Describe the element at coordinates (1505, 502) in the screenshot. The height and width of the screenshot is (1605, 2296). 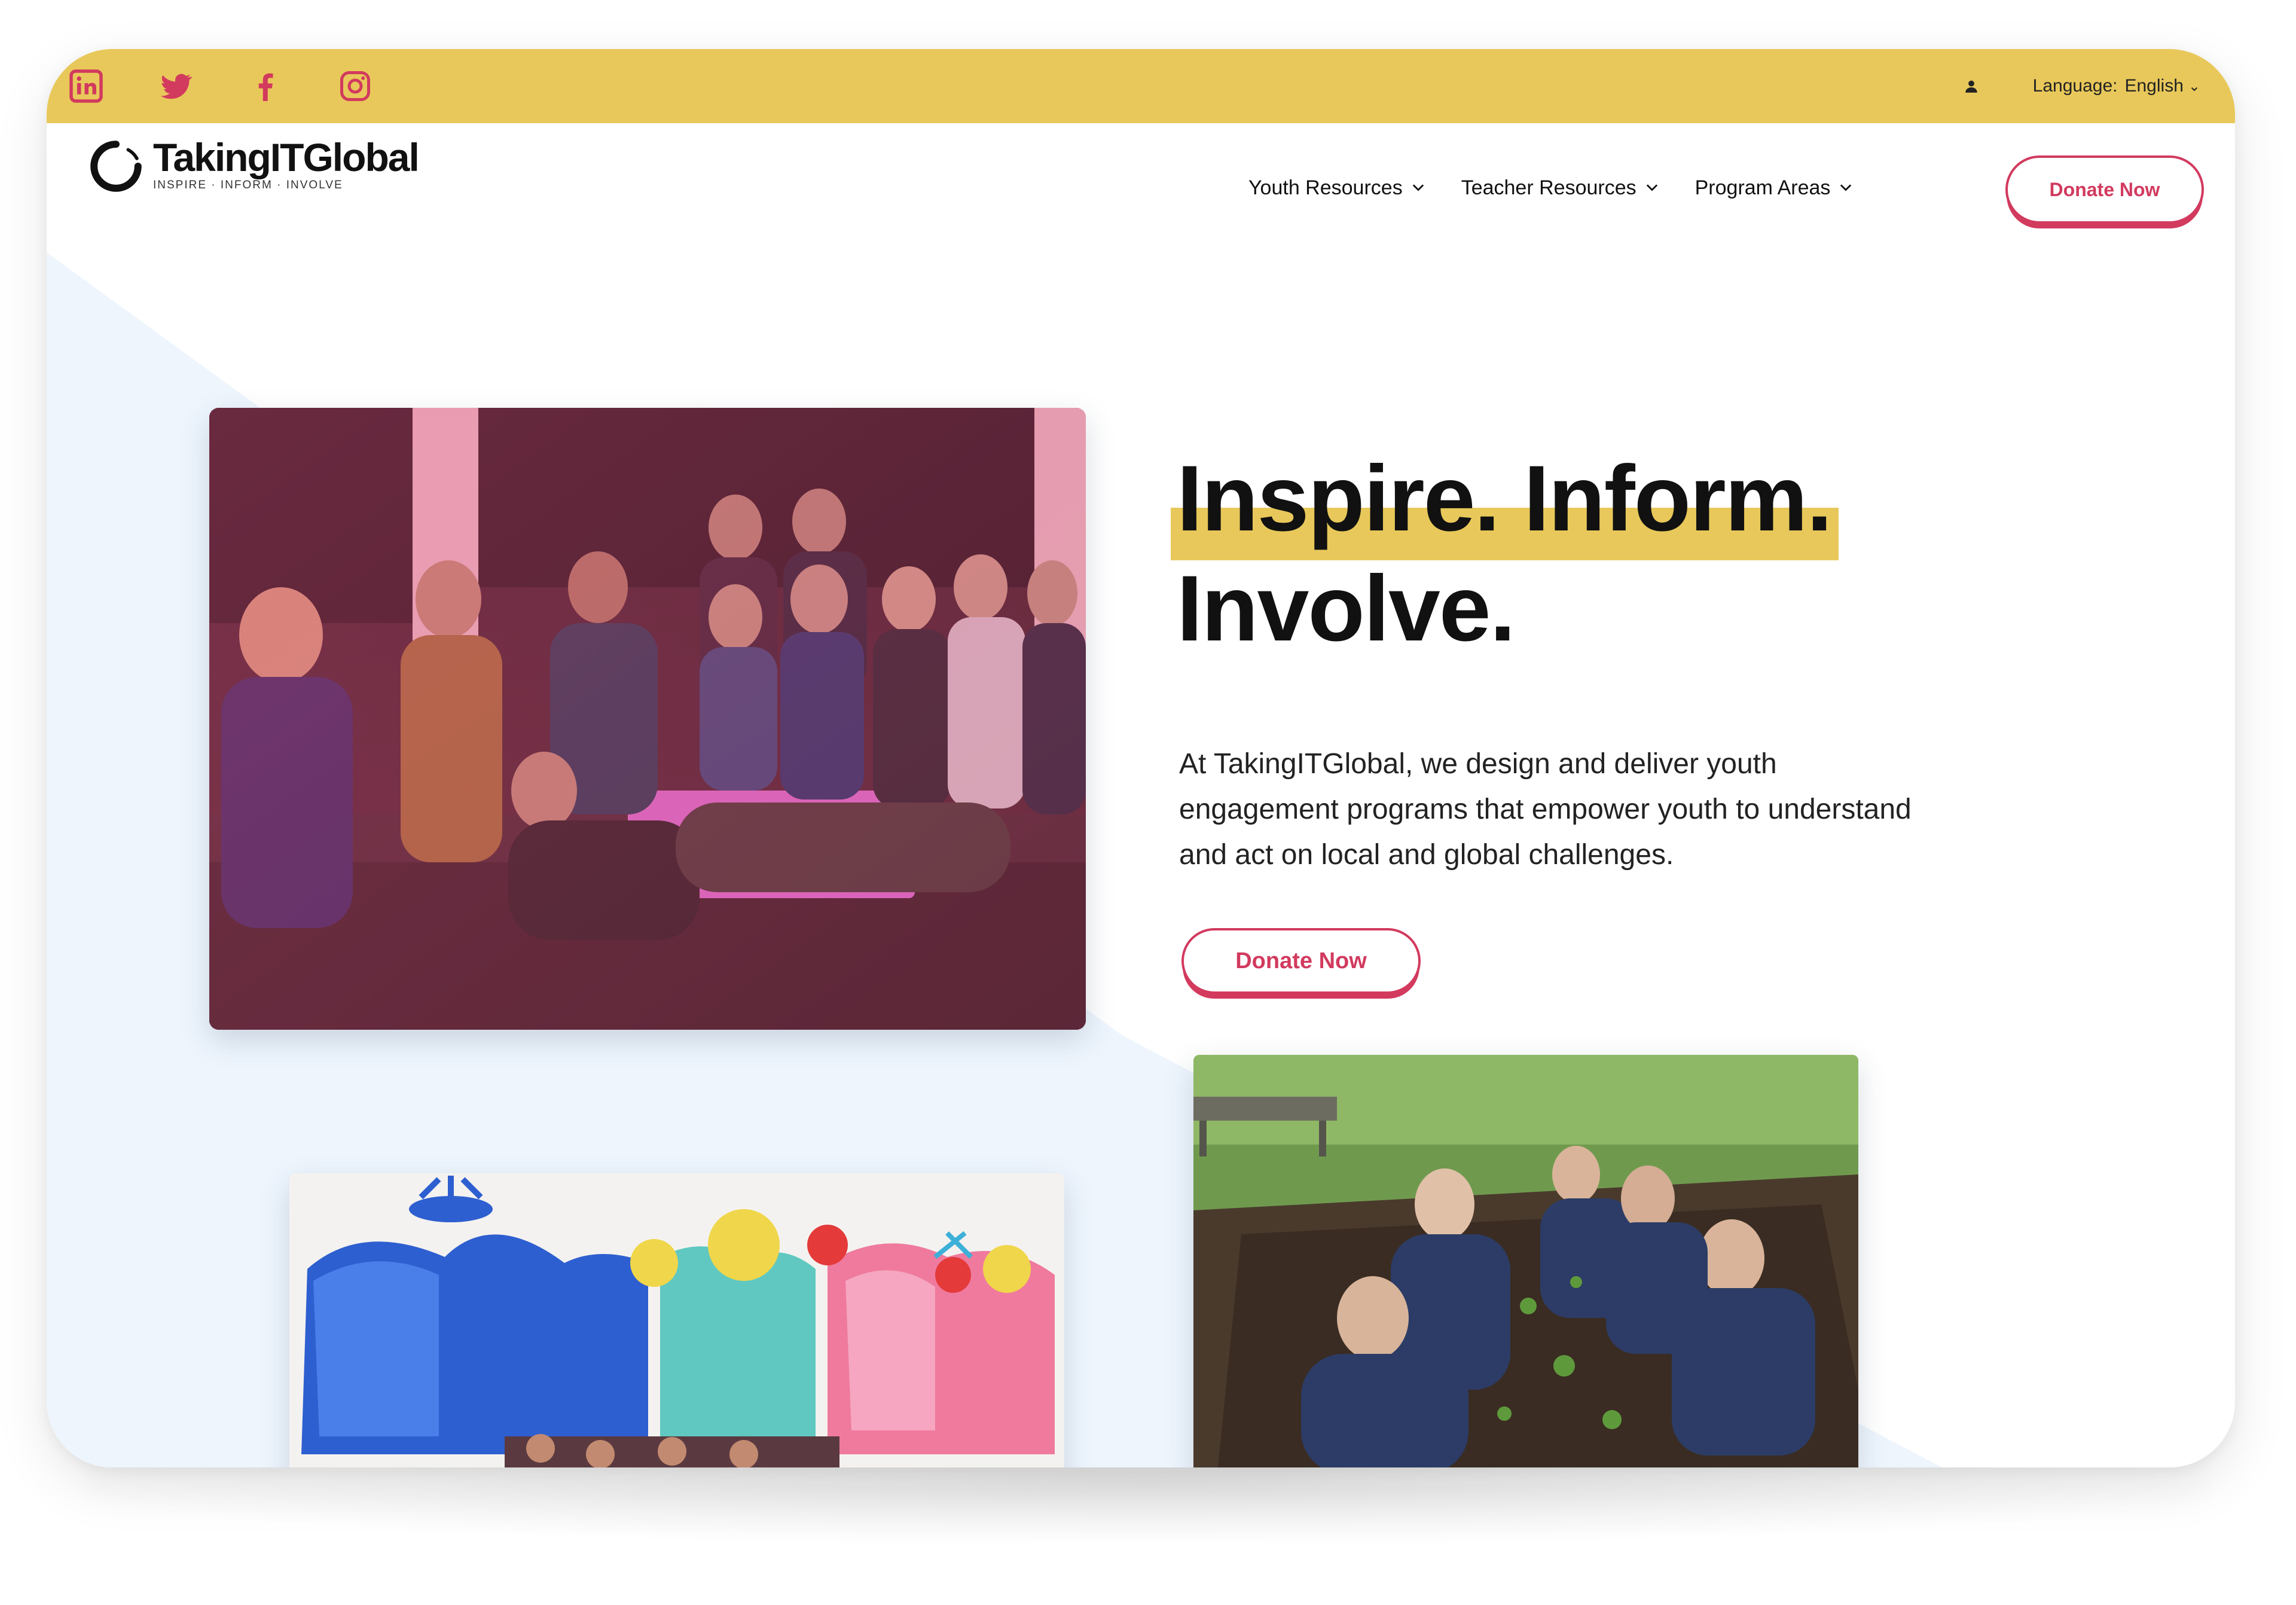
I see `headline-line-1: Inspire. Inform.` at that location.